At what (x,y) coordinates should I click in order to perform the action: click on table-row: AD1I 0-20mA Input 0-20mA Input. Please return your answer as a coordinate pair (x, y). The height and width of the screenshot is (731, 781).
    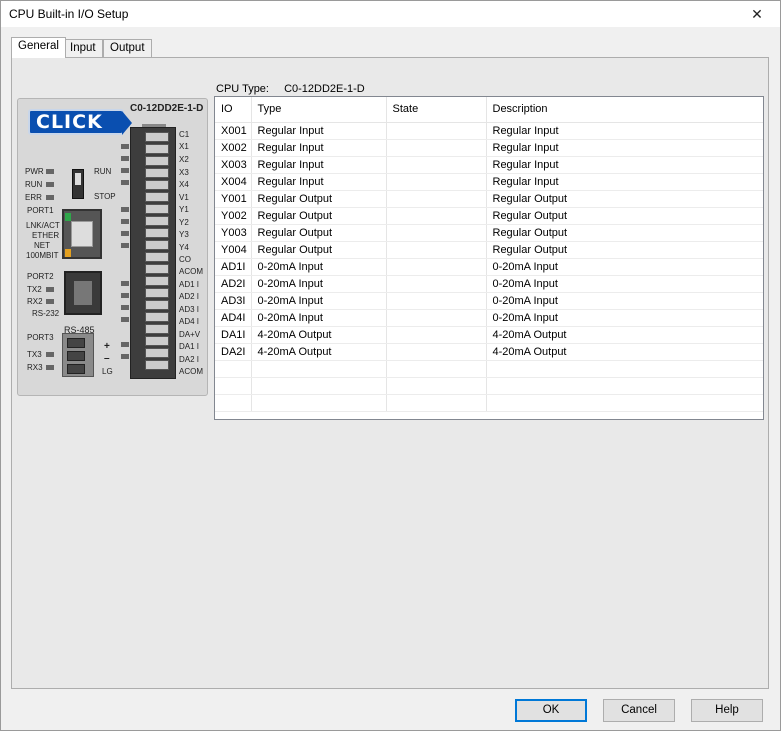
    Looking at the image, I should click on (489, 267).